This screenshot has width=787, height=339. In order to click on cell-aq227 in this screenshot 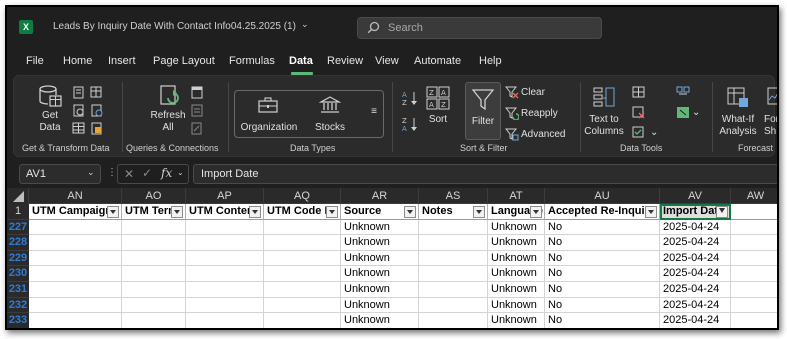, I will do `click(302, 227)`.